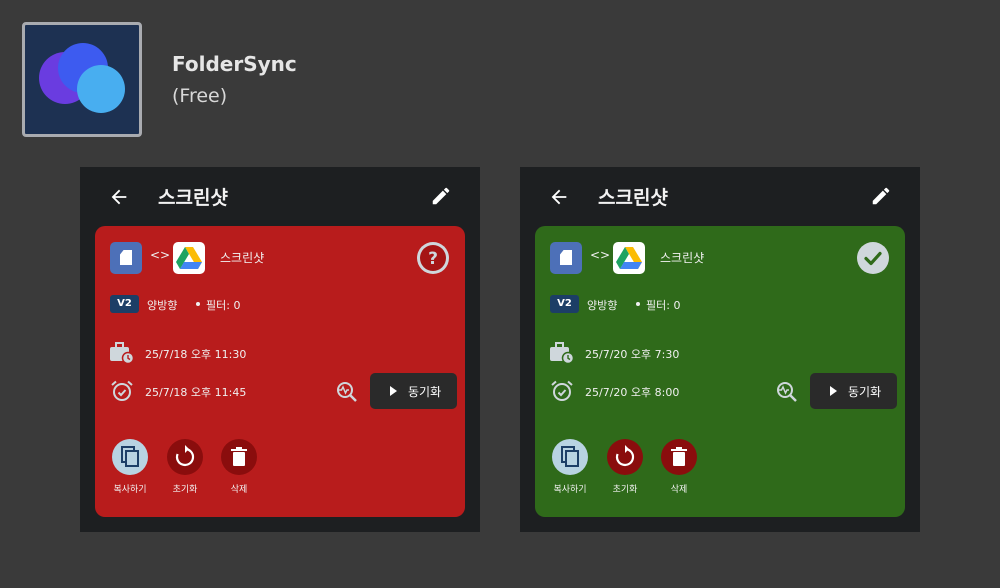  Describe the element at coordinates (632, 354) in the screenshot. I see `last-sync-time: 25/7/20 오후 7:30` at that location.